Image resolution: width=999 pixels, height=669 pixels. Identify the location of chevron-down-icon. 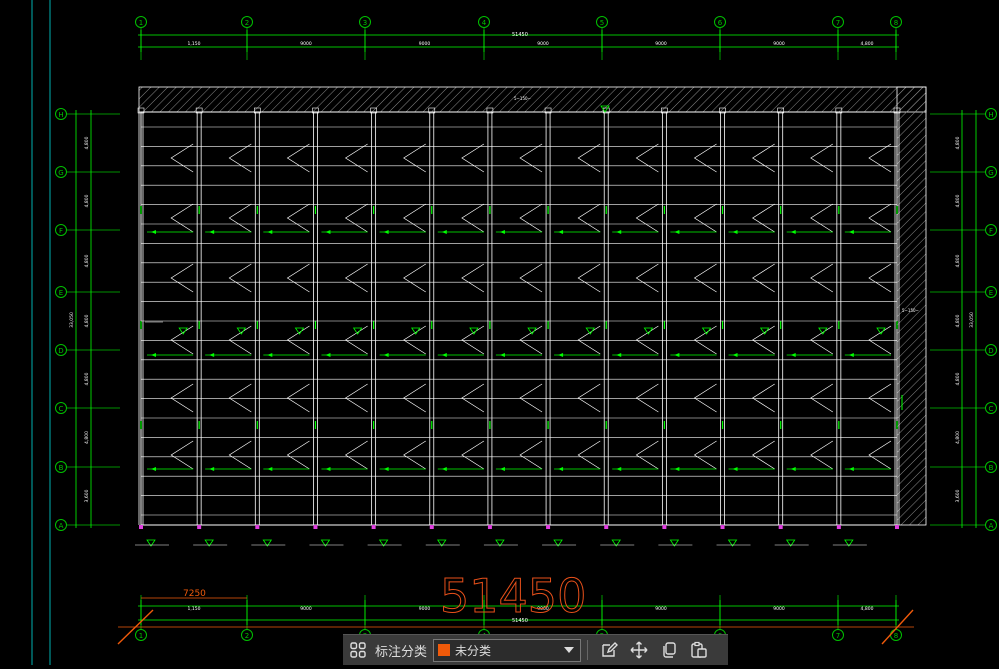
(569, 650).